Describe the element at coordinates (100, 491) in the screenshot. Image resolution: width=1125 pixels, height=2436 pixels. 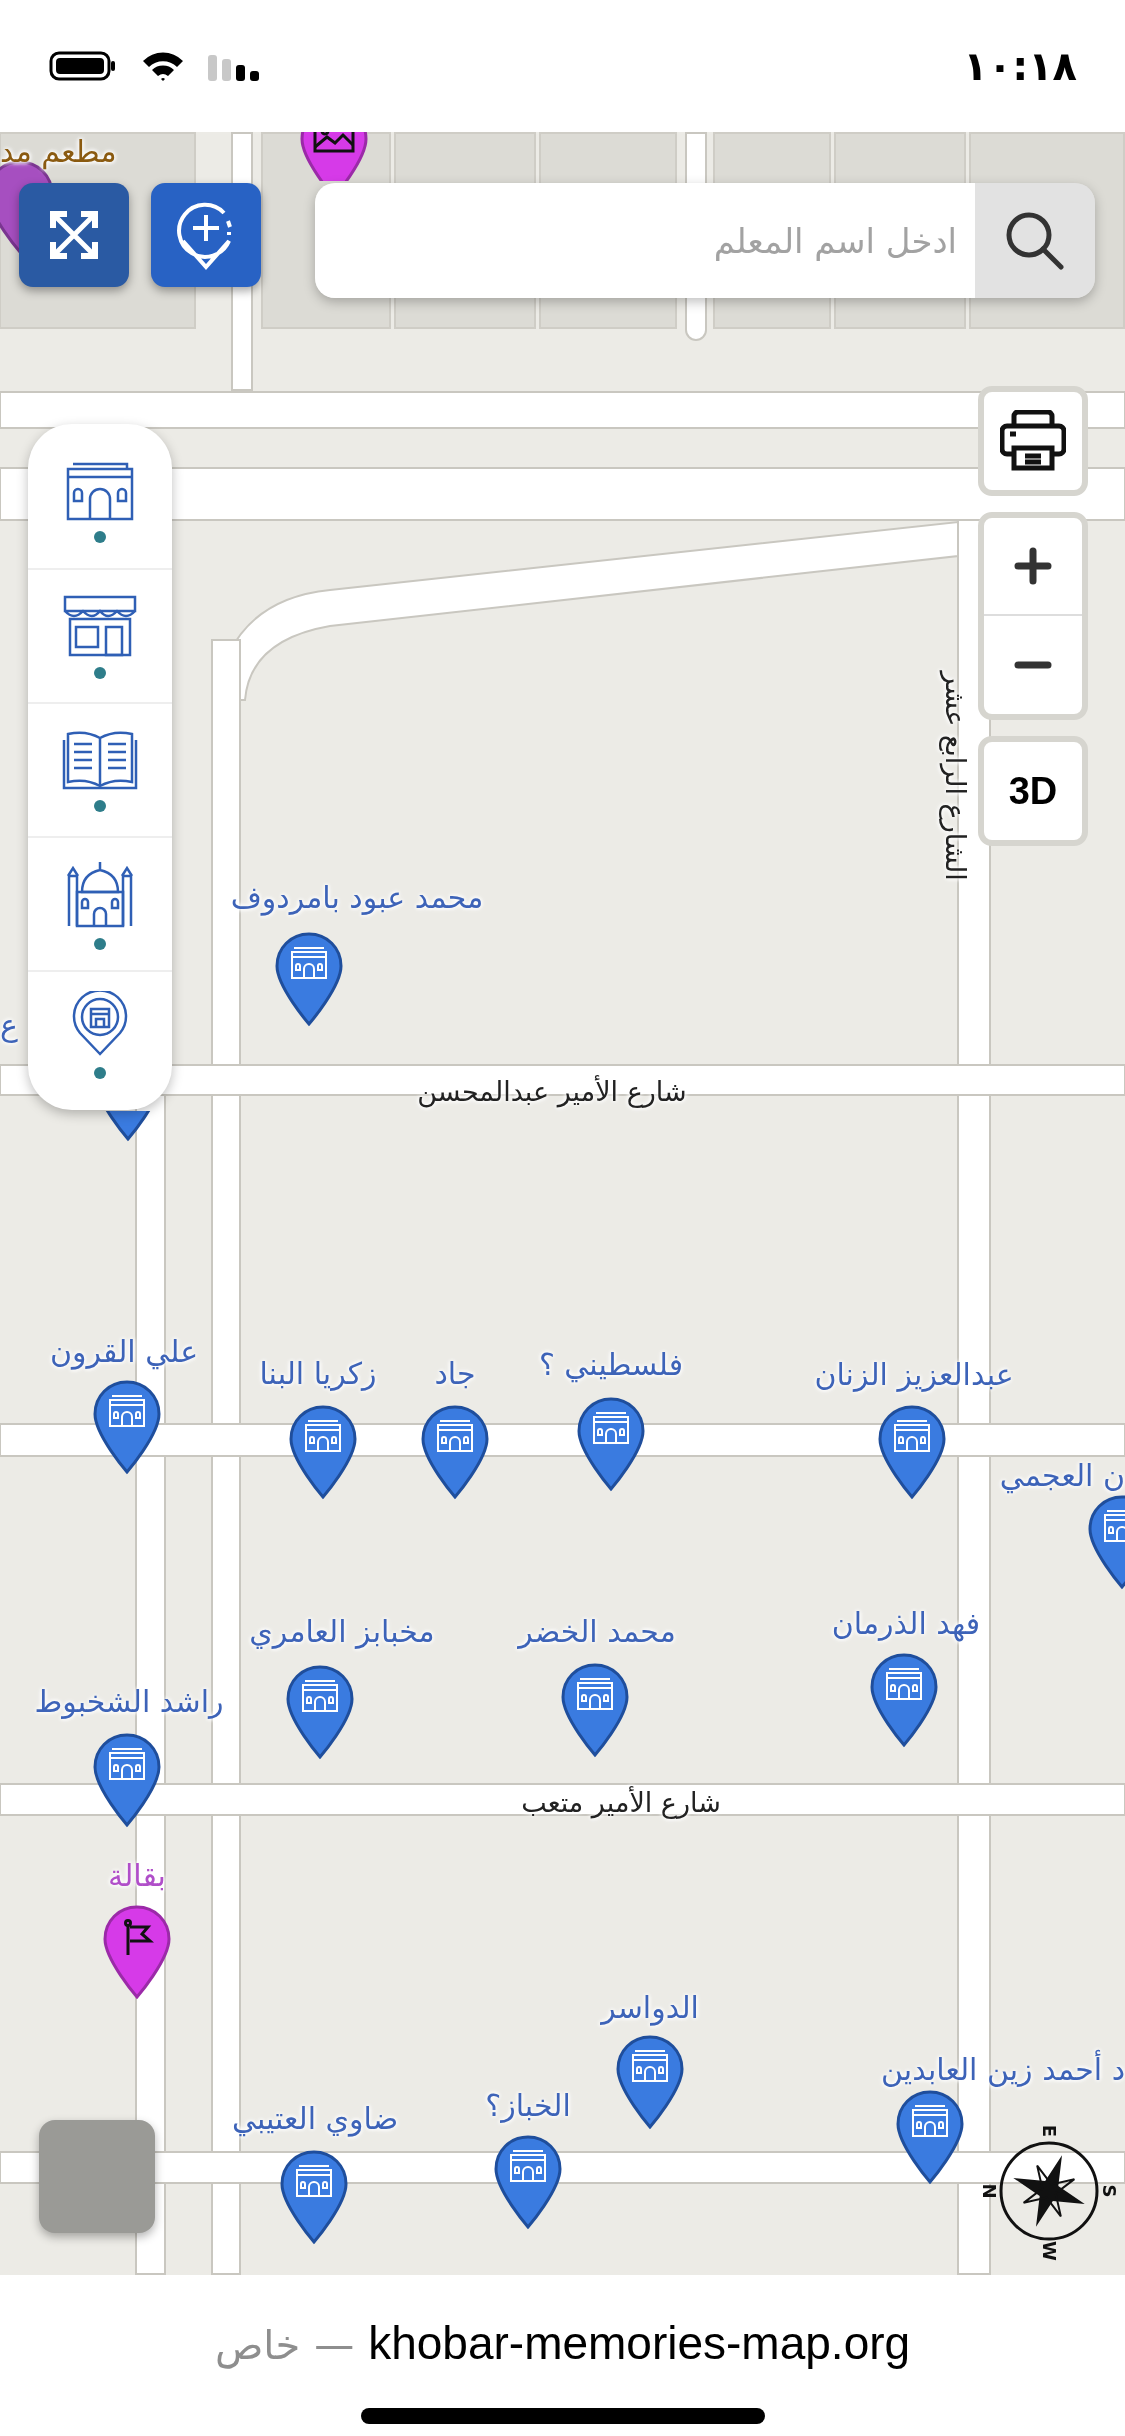
I see `building-icon` at that location.